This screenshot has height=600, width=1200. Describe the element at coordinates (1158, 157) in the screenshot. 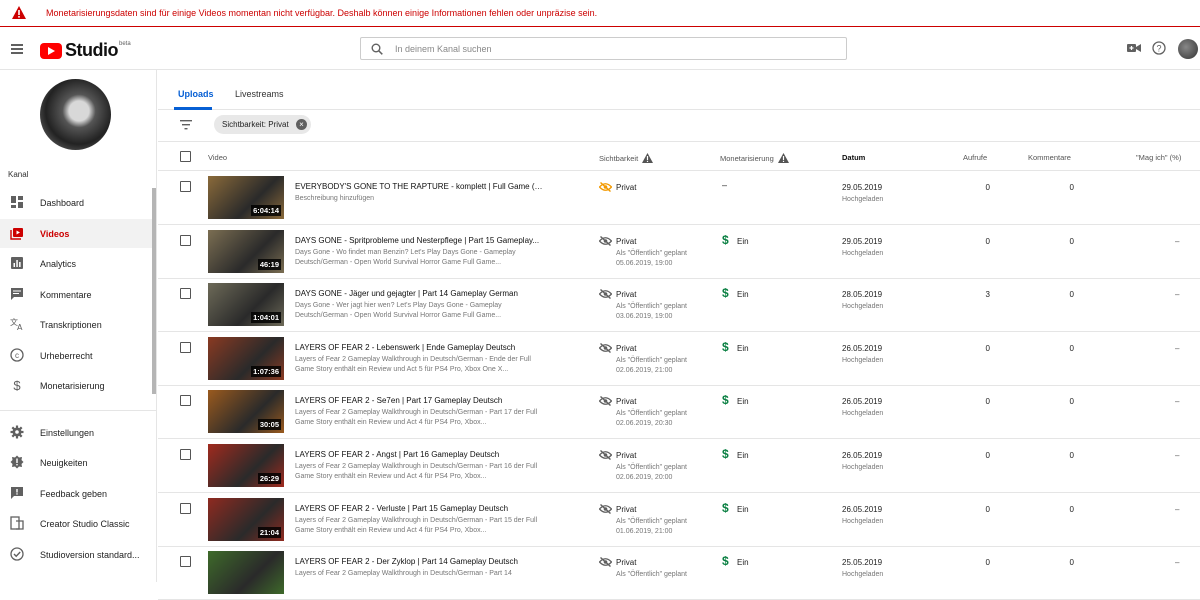

I see `column-header-likes: "Mag ich" (%)` at that location.